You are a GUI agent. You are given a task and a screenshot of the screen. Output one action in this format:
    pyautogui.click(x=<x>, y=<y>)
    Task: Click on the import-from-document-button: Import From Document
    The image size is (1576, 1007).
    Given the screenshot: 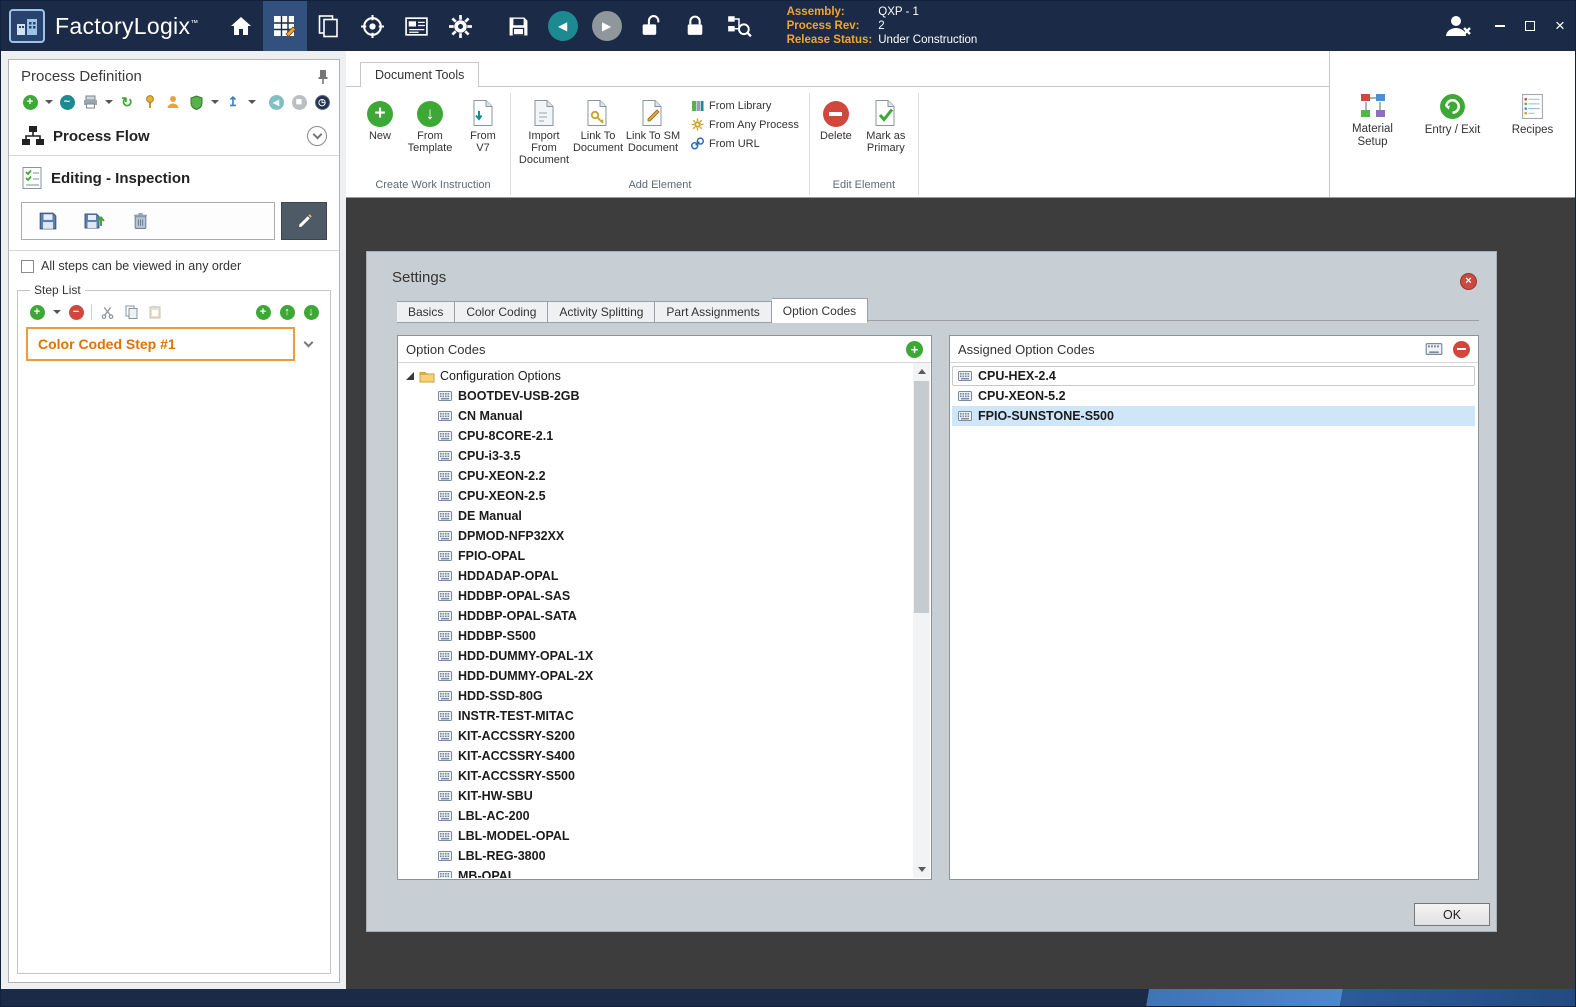 What is the action you would take?
    pyautogui.click(x=544, y=129)
    